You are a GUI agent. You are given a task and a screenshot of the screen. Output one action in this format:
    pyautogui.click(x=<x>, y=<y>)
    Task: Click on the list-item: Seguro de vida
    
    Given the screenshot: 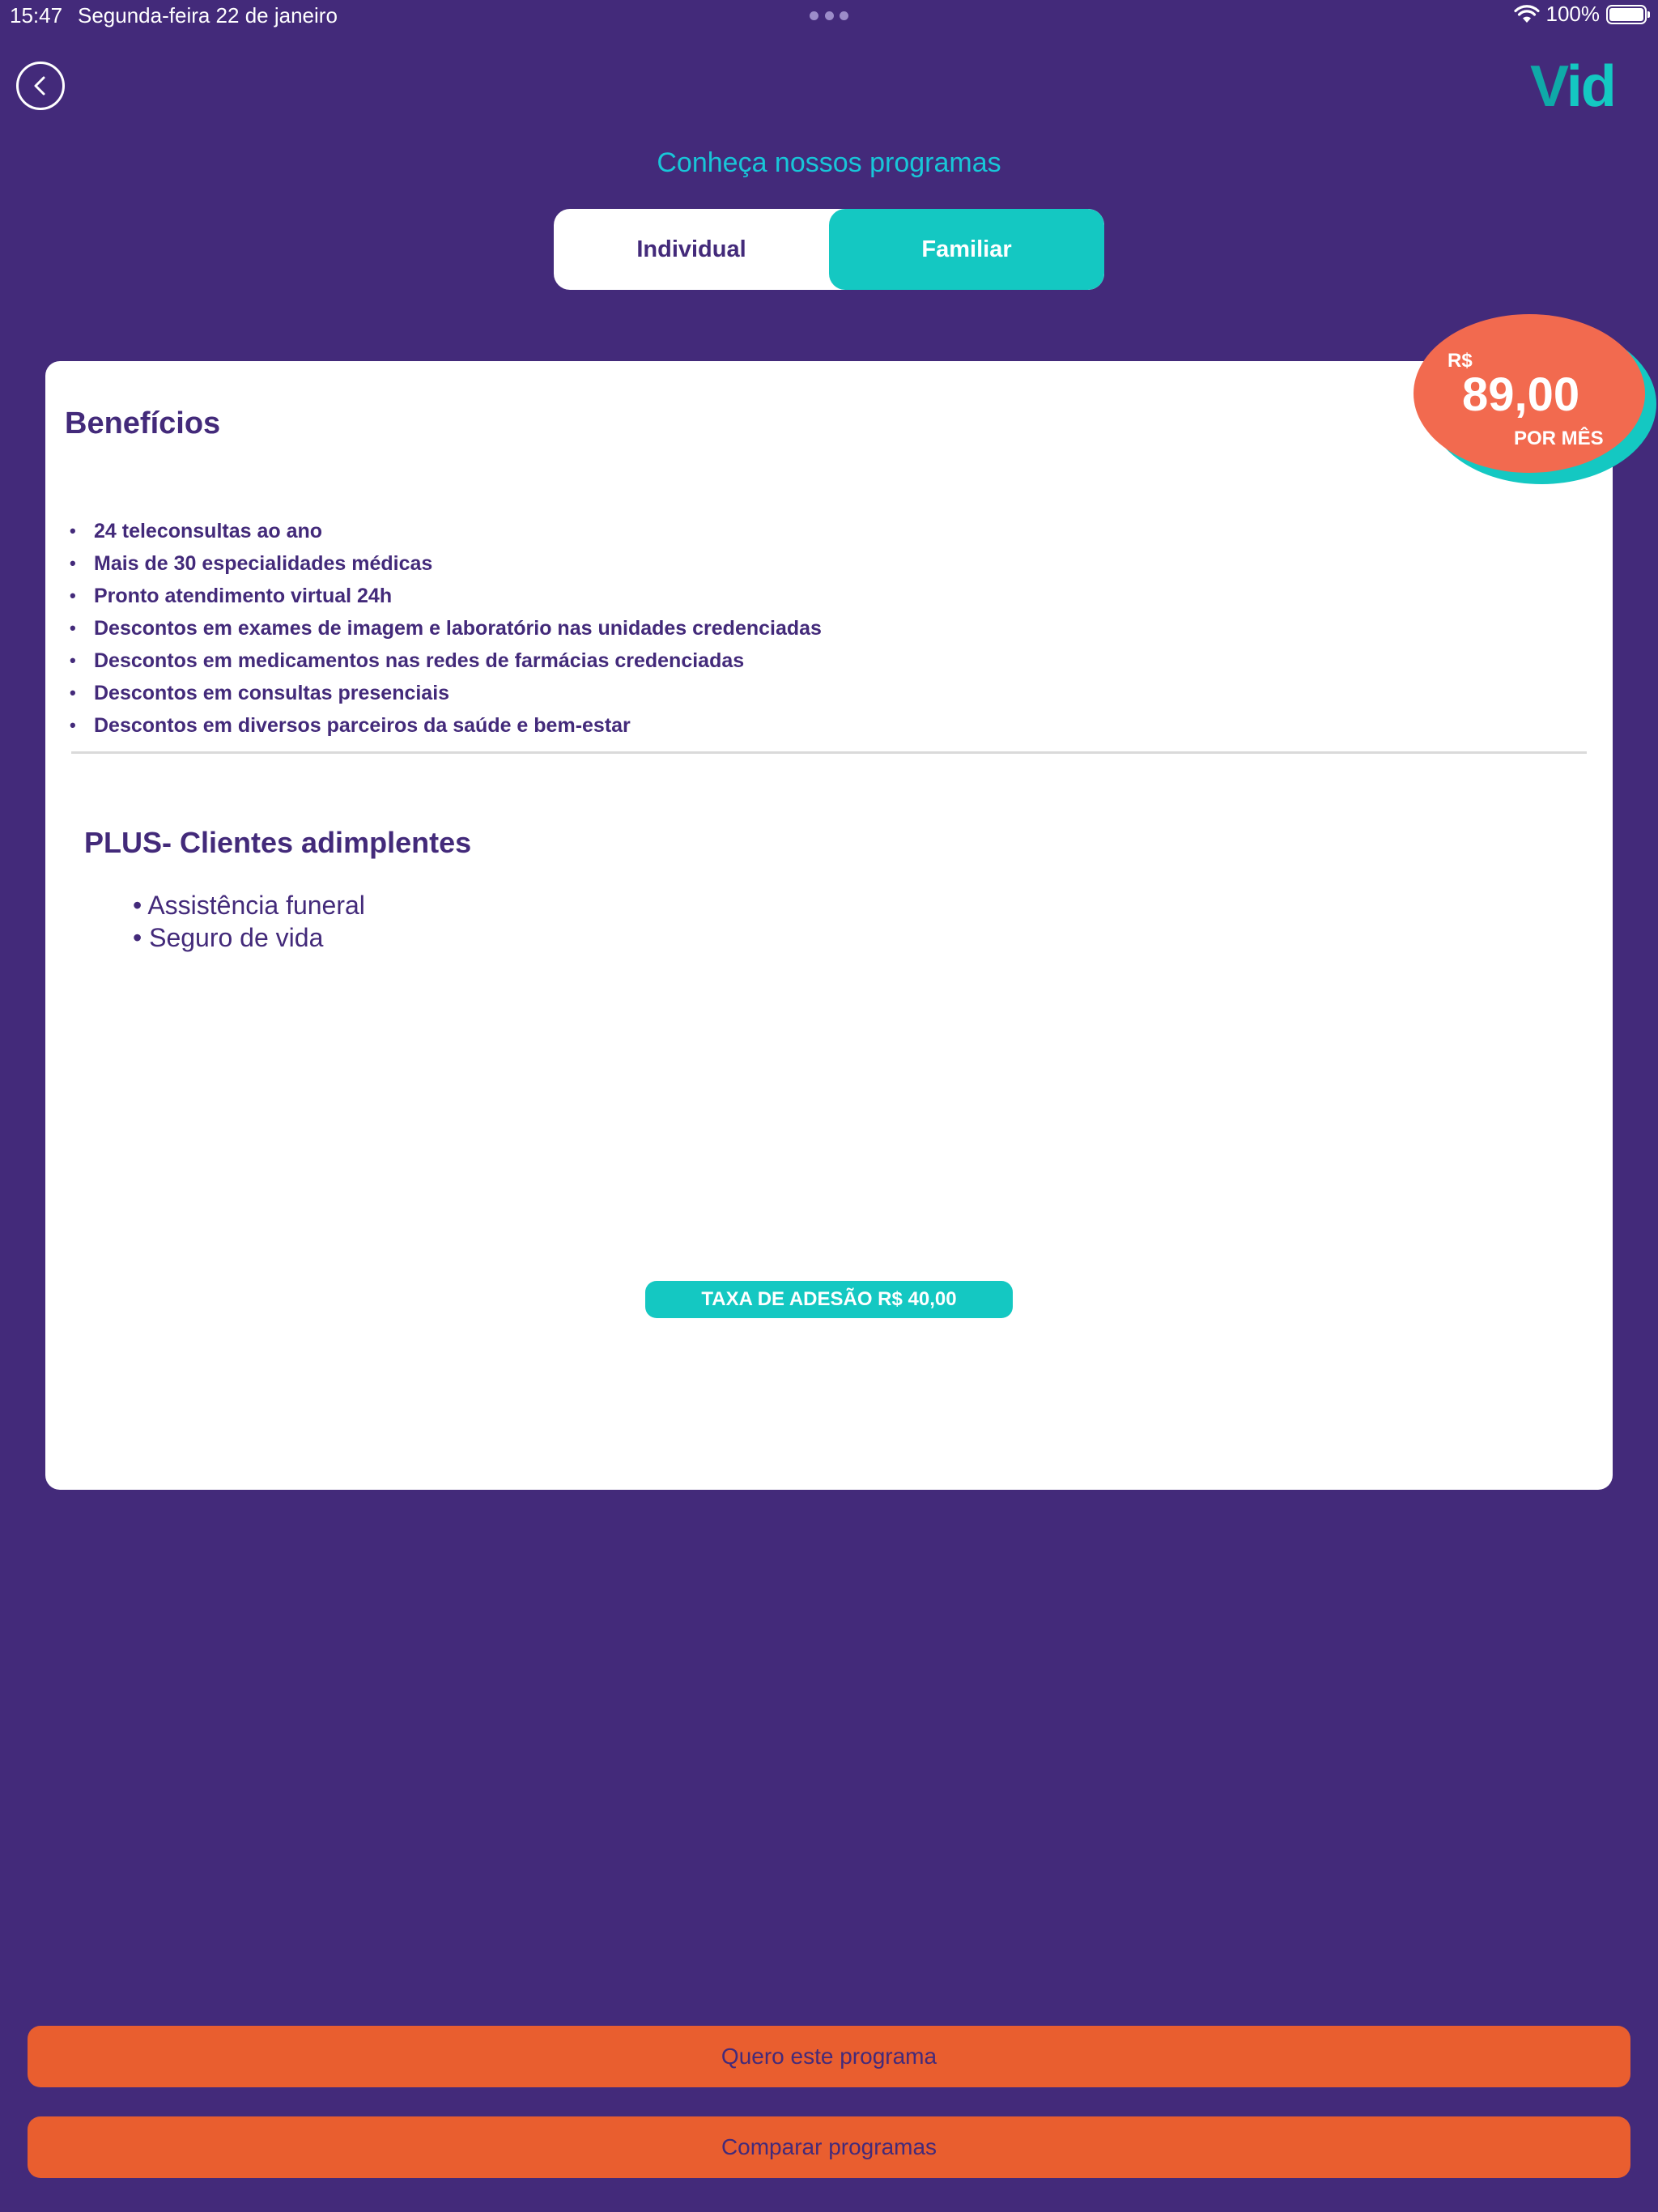 What is the action you would take?
    pyautogui.click(x=249, y=937)
    